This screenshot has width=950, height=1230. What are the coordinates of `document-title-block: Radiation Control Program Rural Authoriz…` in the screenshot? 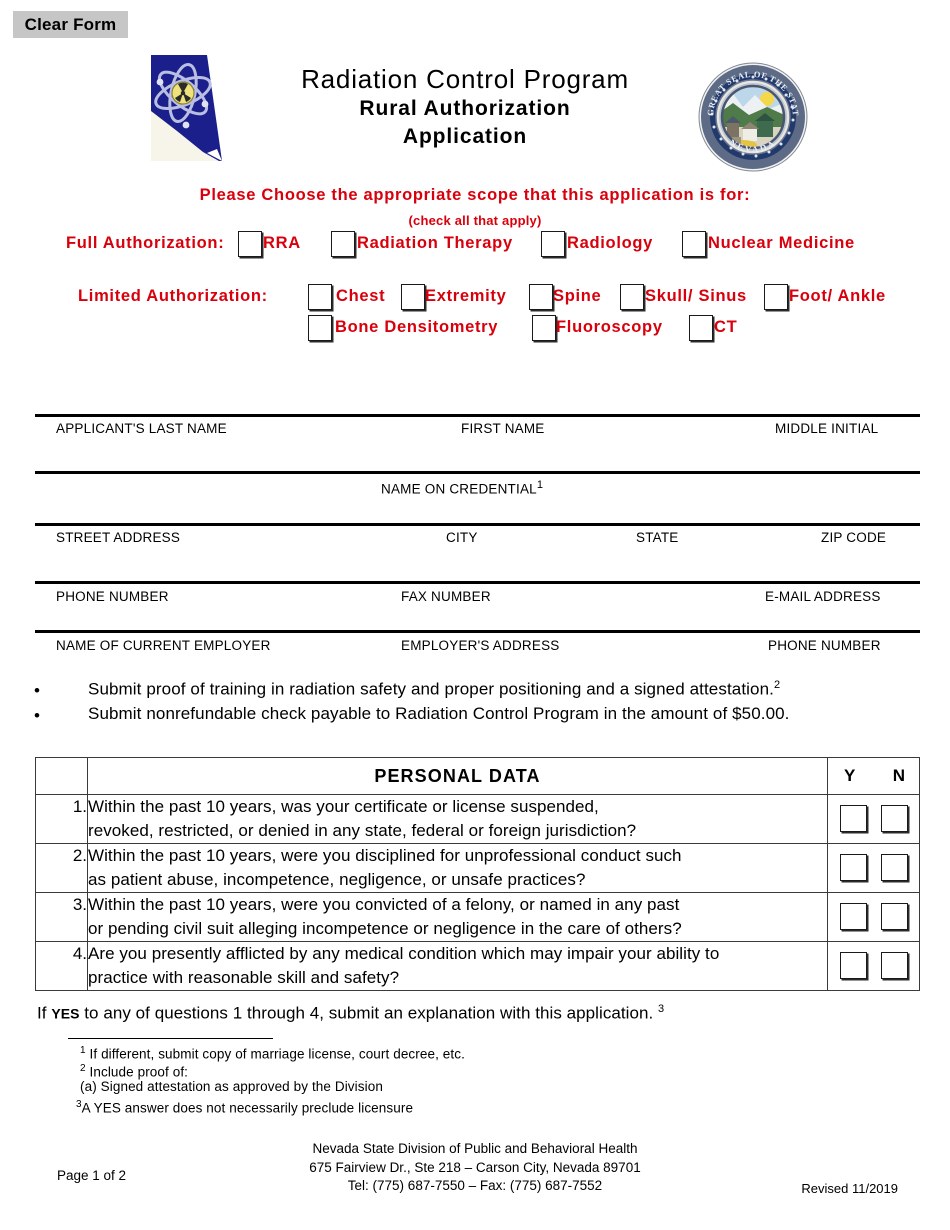 It's located at (465, 107).